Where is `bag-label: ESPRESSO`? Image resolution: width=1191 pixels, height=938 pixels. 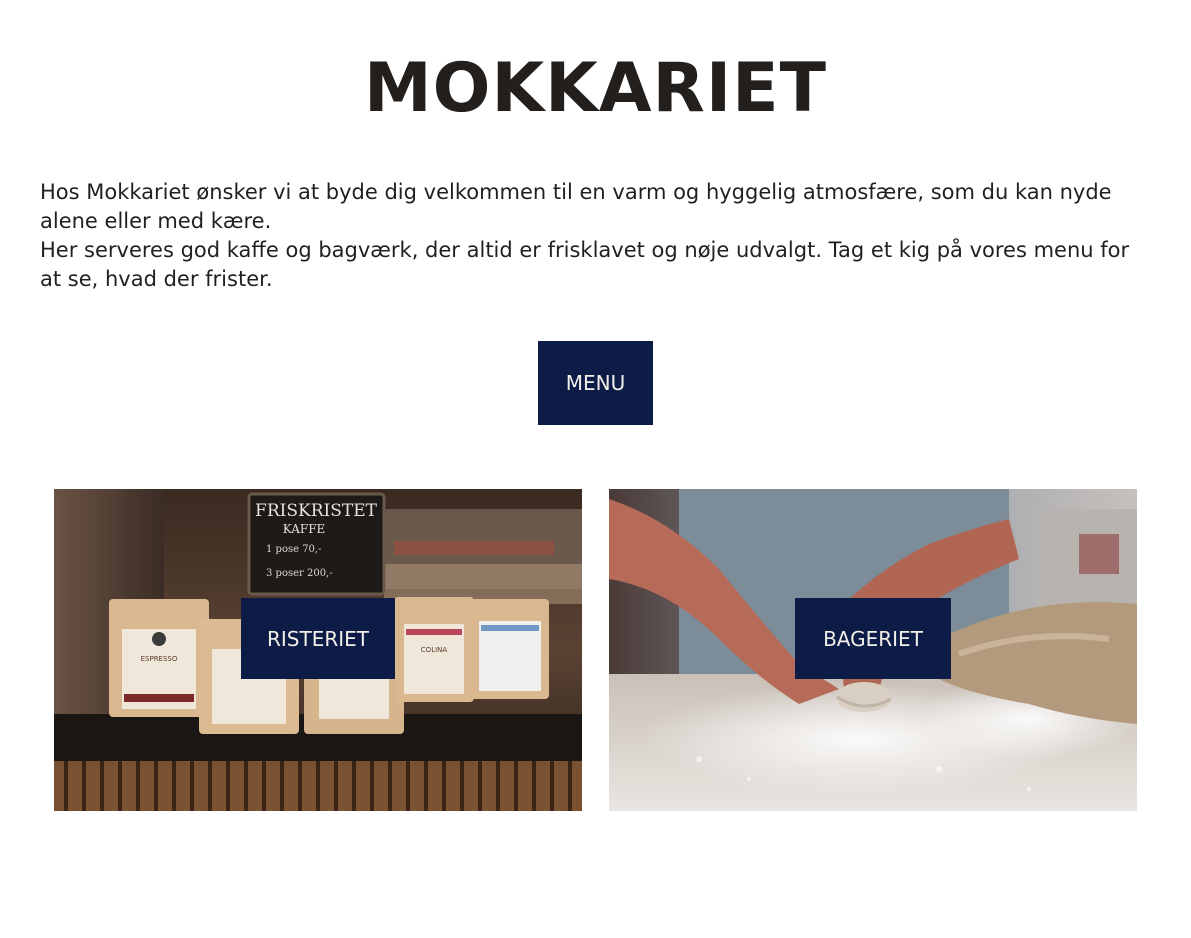
bag-label: ESPRESSO is located at coordinates (159, 659).